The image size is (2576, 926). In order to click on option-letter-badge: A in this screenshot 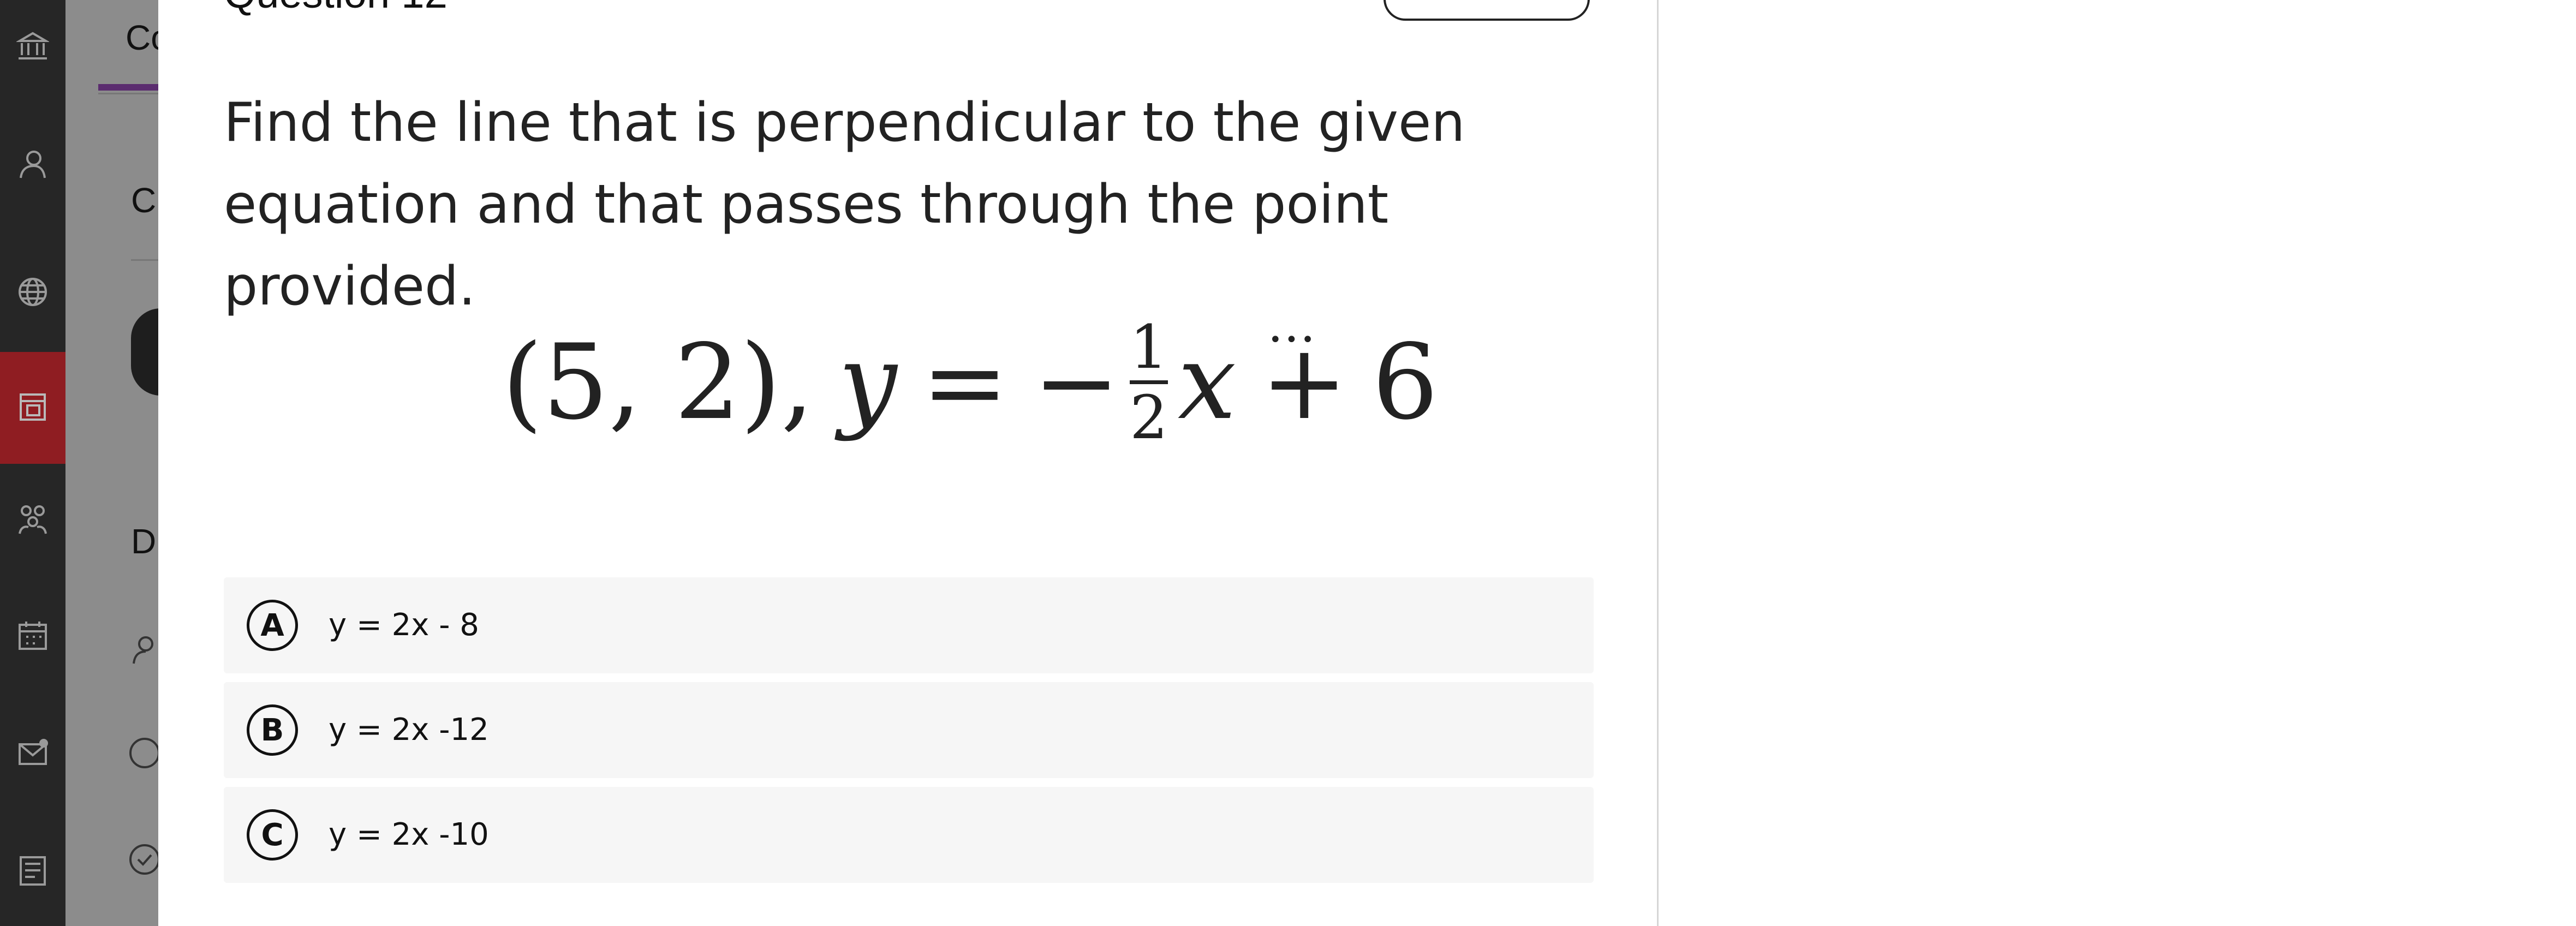, I will do `click(272, 625)`.